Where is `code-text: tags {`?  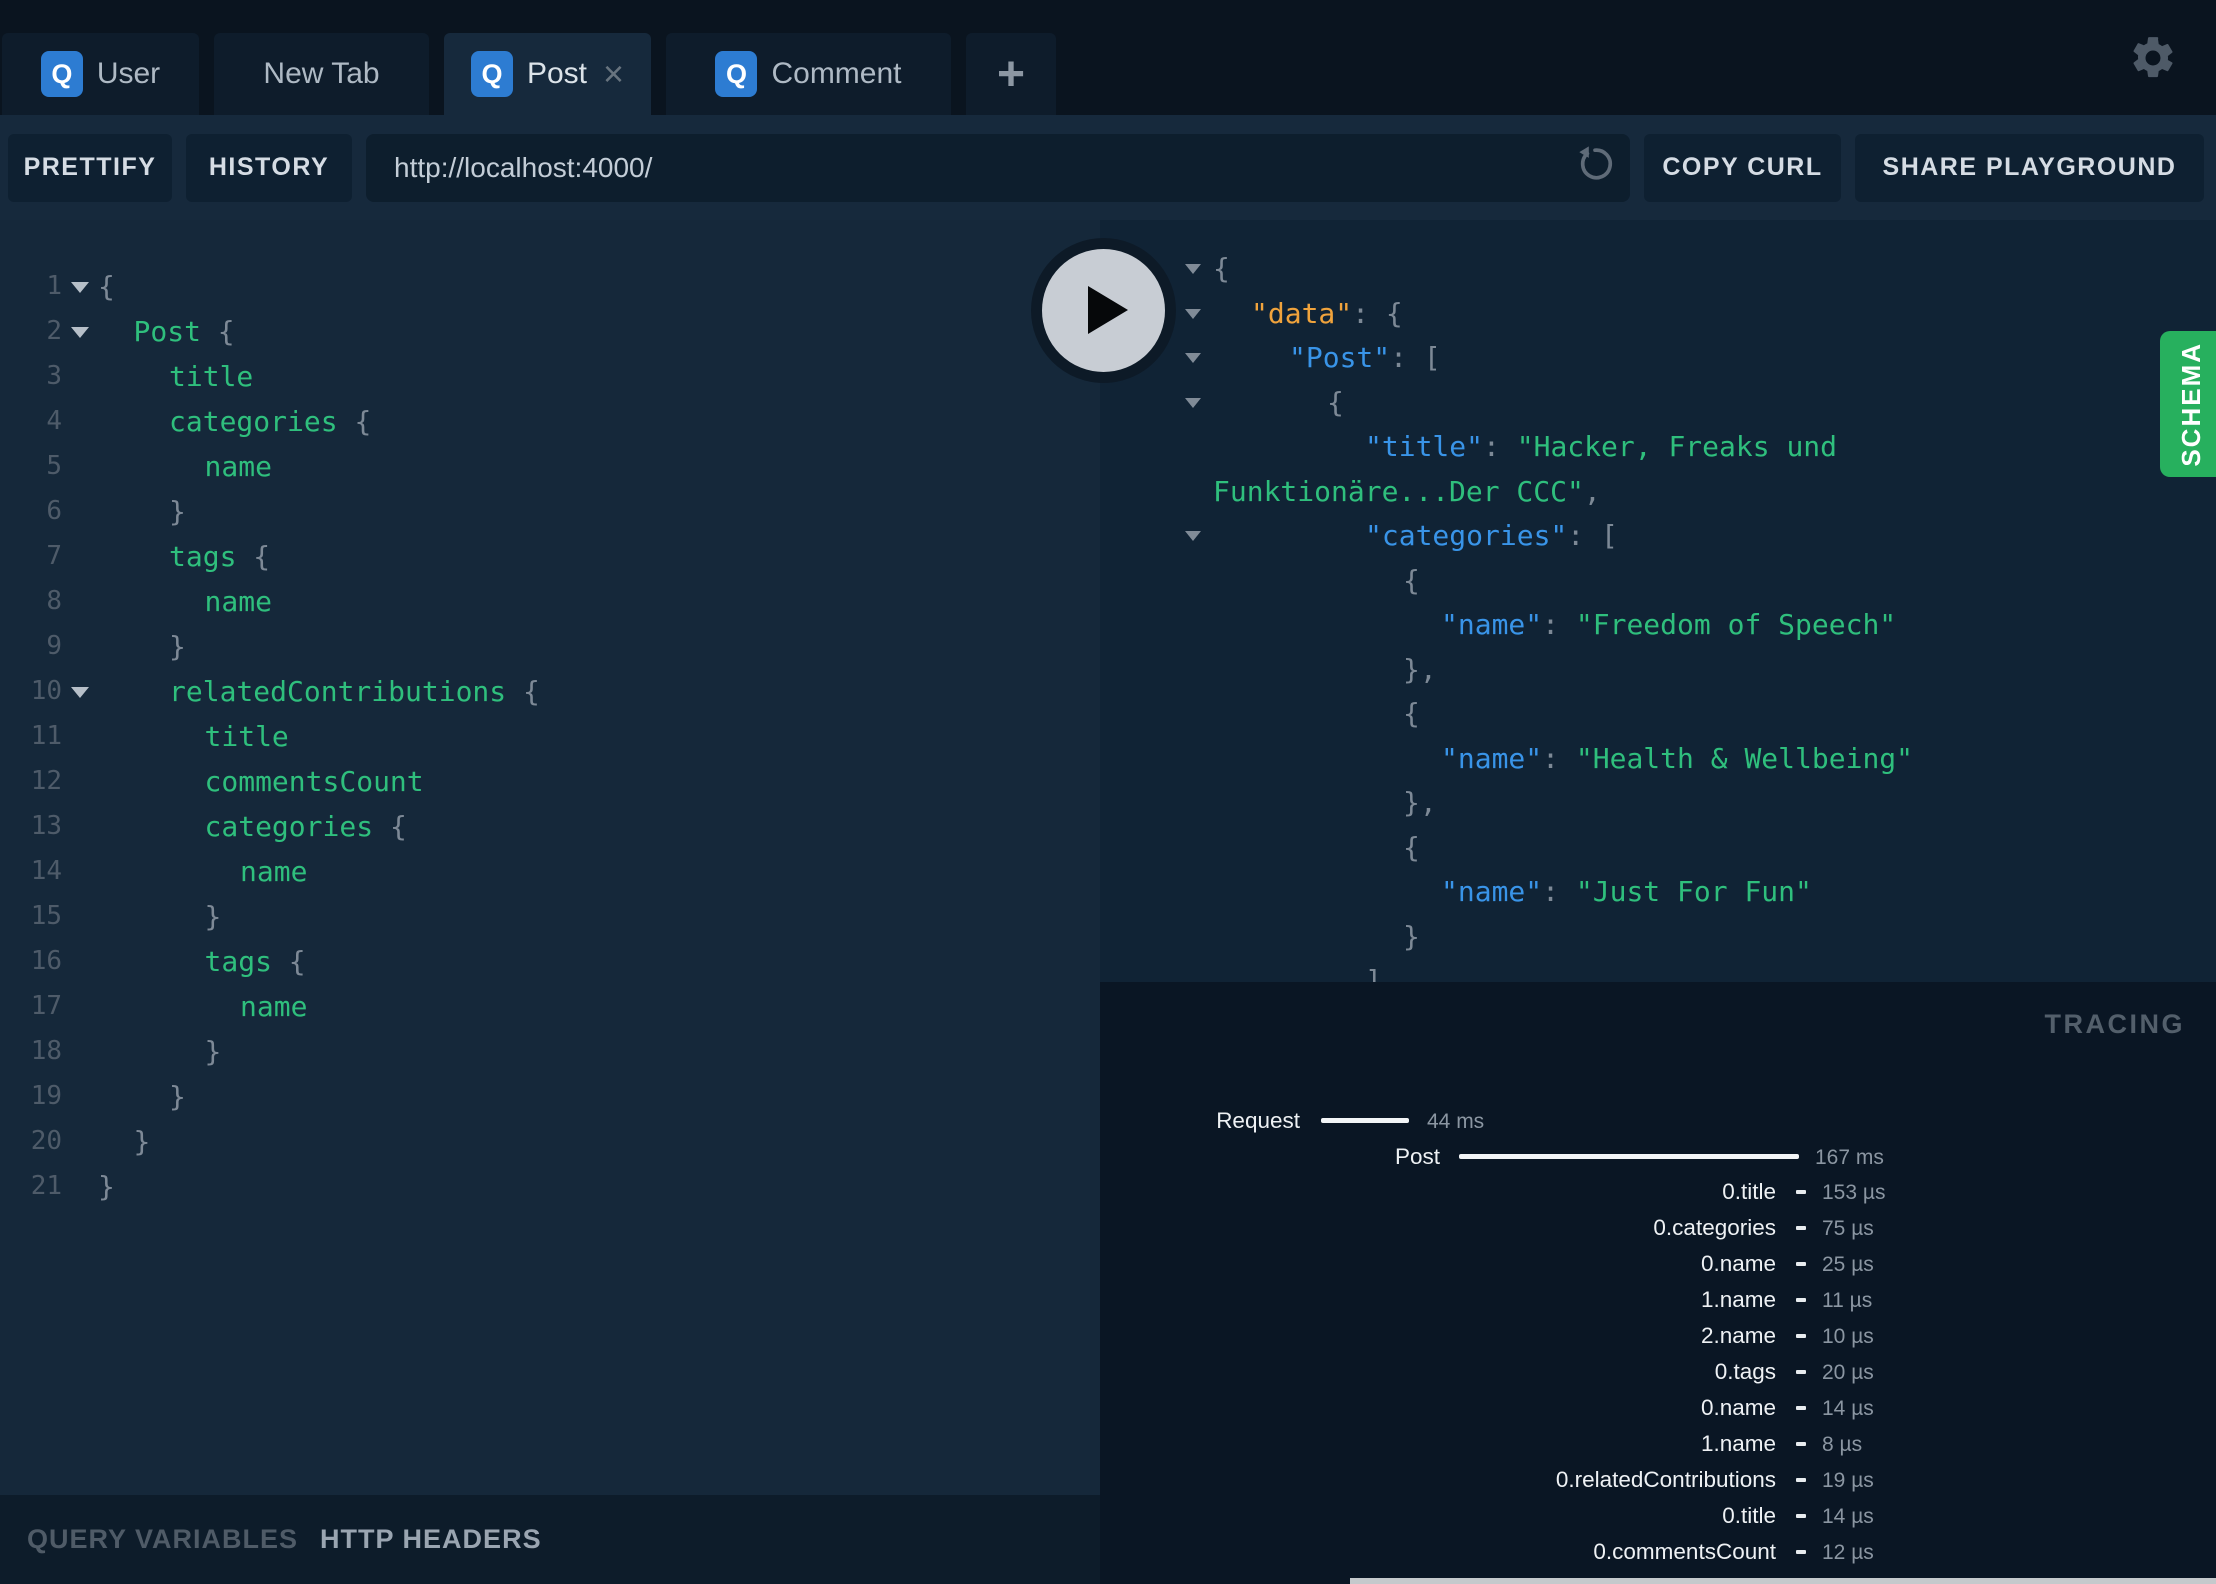
code-text: tags { is located at coordinates (184, 556).